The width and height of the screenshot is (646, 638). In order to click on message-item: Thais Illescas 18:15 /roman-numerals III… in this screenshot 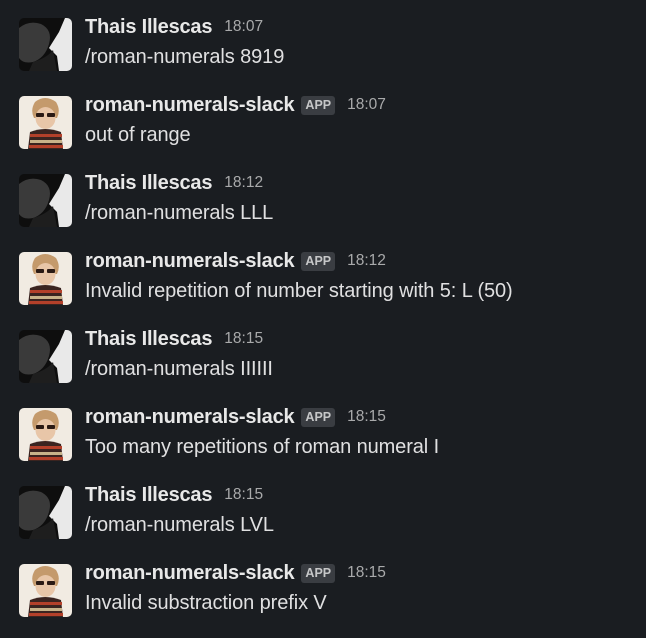, I will do `click(323, 365)`.